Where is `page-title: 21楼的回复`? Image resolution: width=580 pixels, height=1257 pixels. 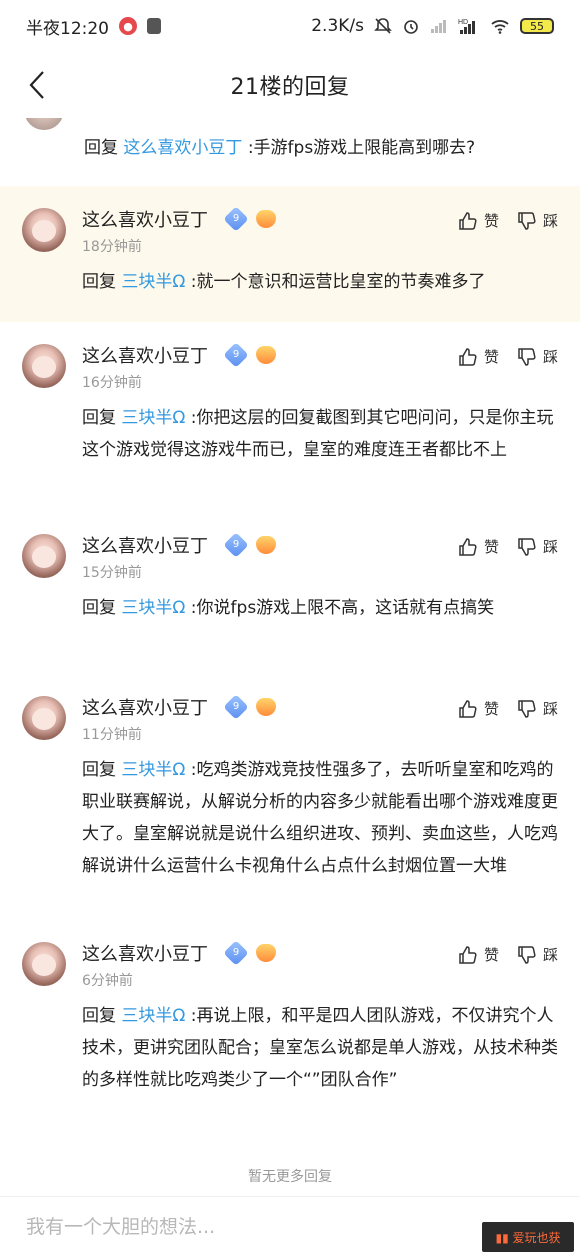
page-title: 21楼的回复 is located at coordinates (290, 87).